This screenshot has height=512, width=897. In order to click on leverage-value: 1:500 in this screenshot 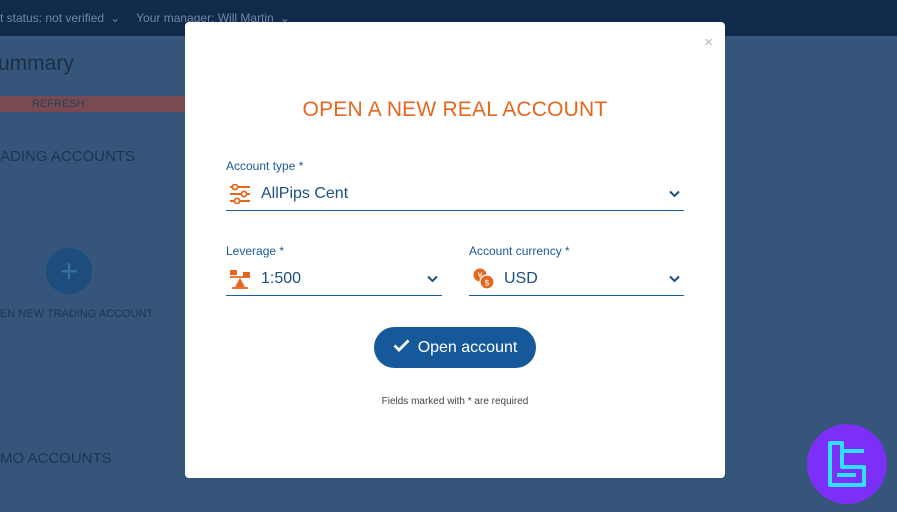, I will do `click(281, 278)`.